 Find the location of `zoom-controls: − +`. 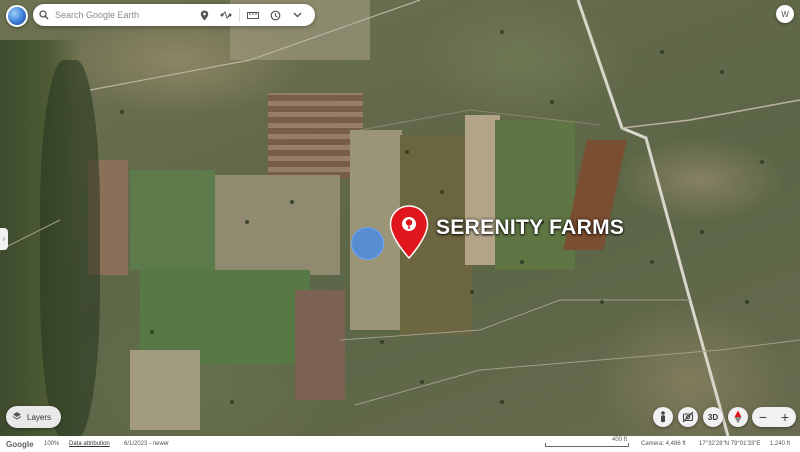

zoom-controls: − + is located at coordinates (774, 417).